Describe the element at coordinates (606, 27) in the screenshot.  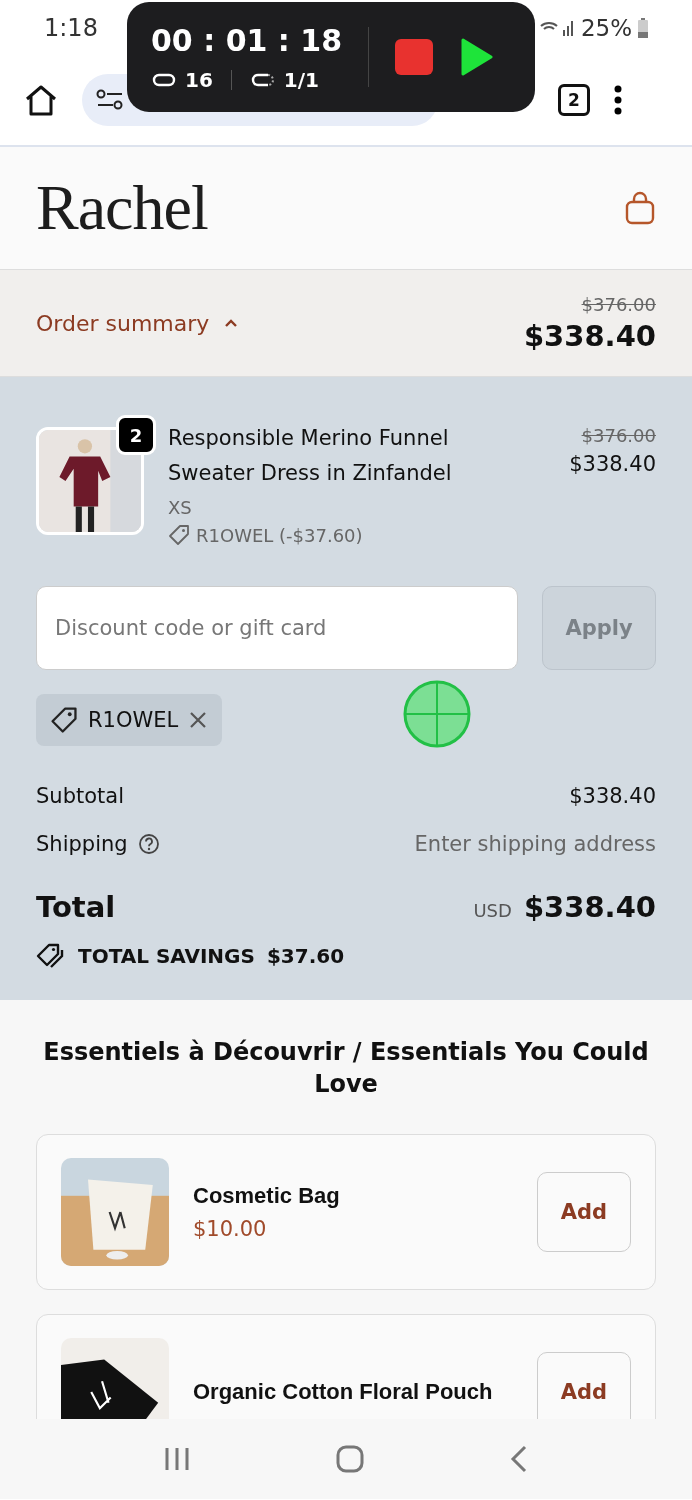
I see `battery-level: 25%` at that location.